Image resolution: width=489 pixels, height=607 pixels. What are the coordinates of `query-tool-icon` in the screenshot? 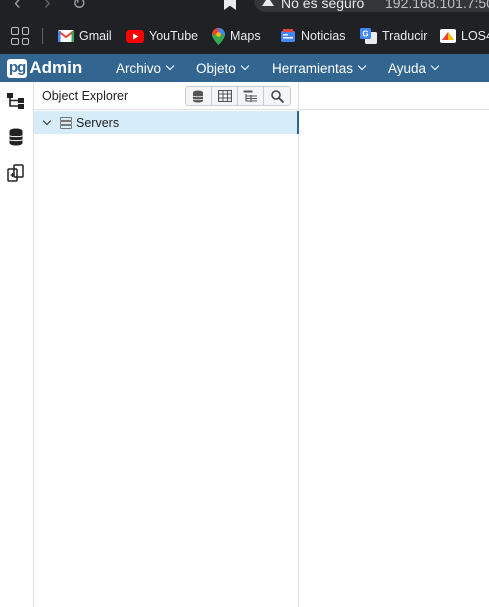 It's located at (199, 96).